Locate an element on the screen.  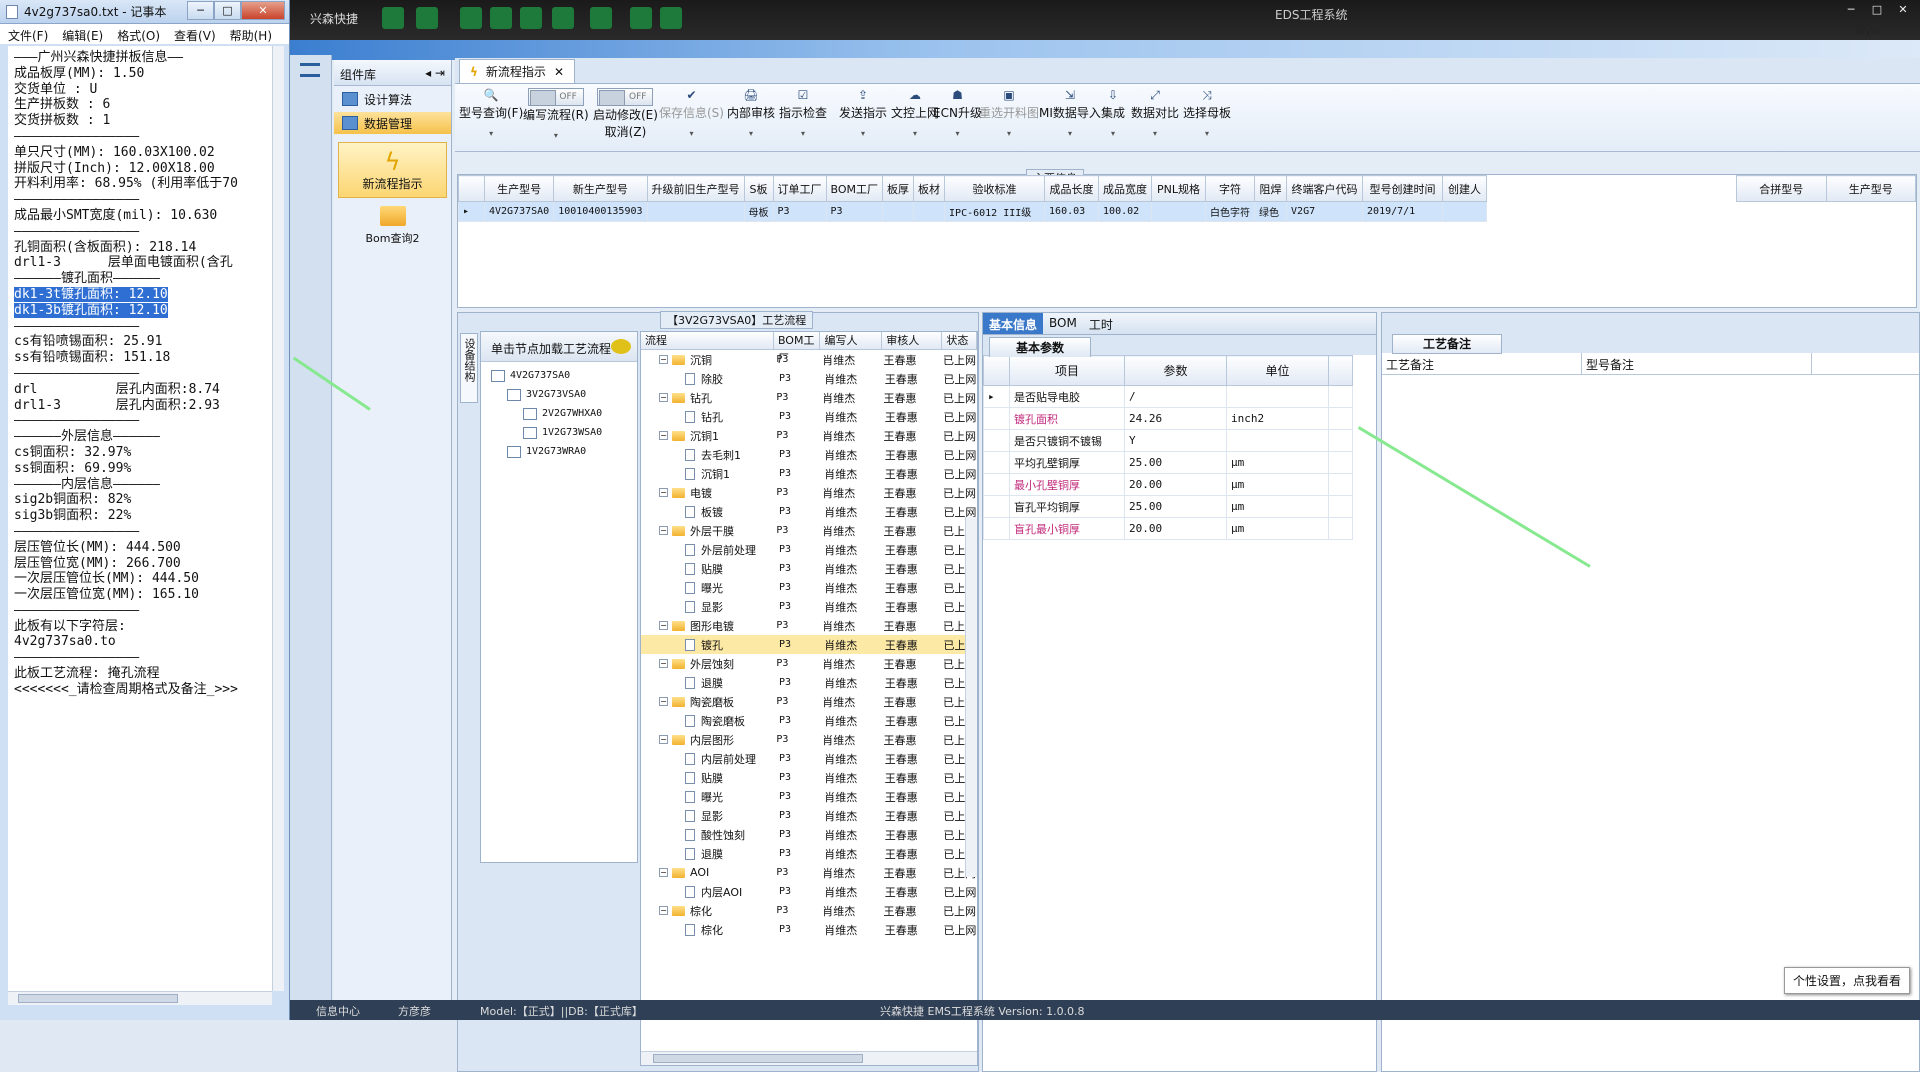
param-value: / is located at coordinates (1175, 396).